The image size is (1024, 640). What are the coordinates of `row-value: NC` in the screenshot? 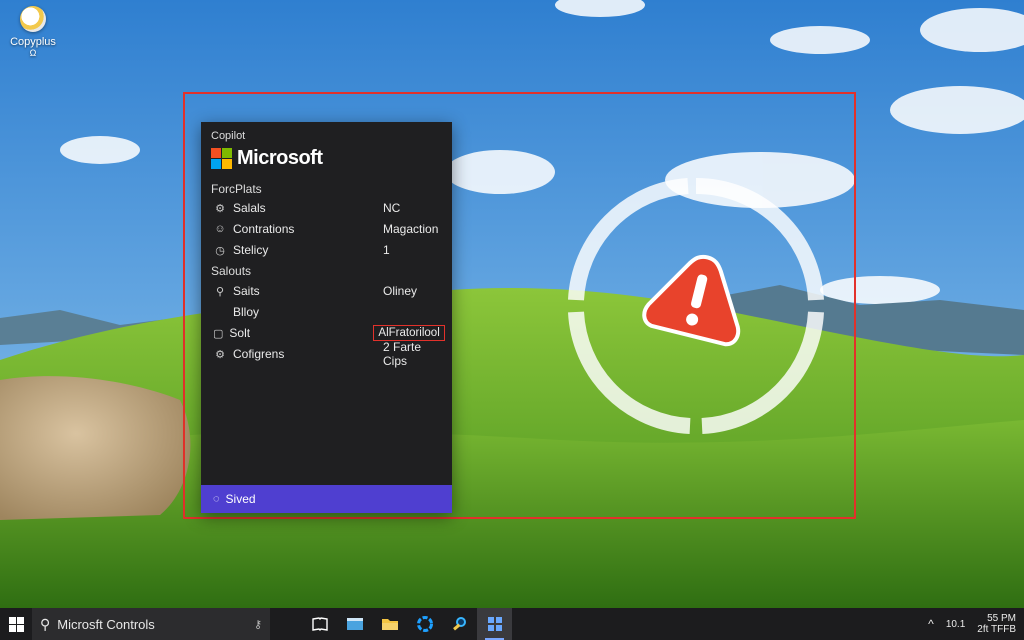 It's located at (392, 208).